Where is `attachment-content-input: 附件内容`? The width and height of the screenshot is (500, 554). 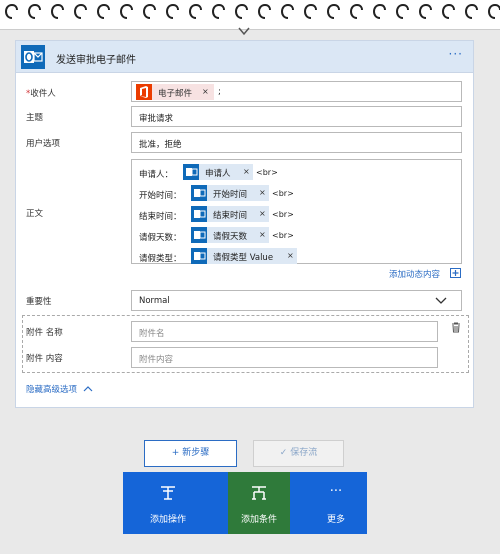
attachment-content-input: 附件内容 is located at coordinates (284, 357).